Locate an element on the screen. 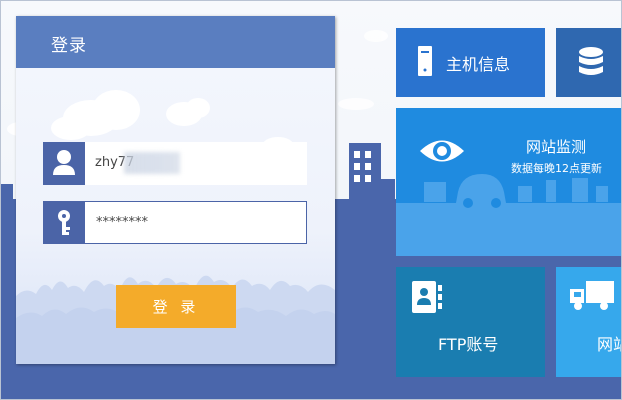 The image size is (622, 400). login-title: 登录 is located at coordinates (69, 46).